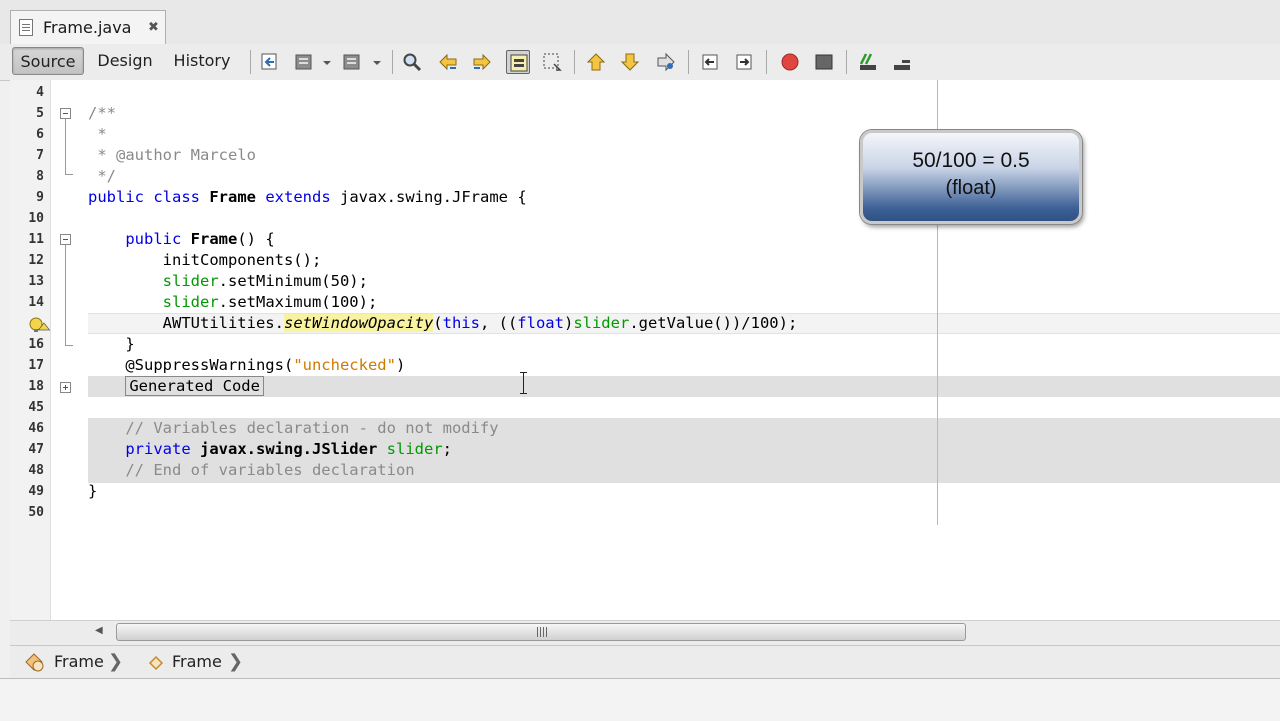 This screenshot has height=721, width=1280. What do you see at coordinates (640, 699) in the screenshot?
I see `status-bar` at bounding box center [640, 699].